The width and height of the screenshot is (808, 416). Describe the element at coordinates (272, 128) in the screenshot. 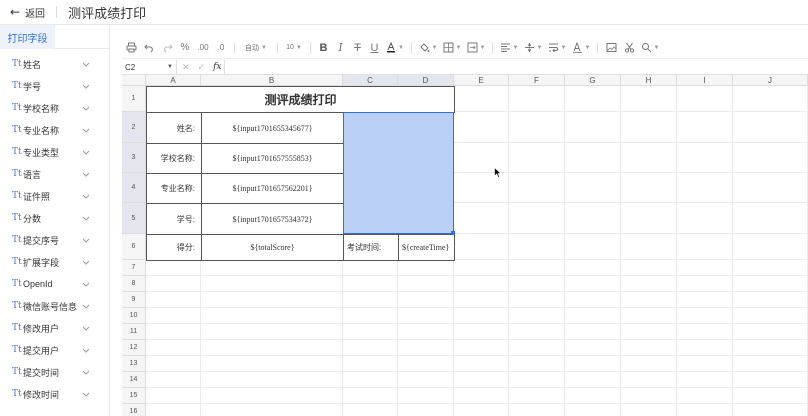

I see `value-name-cell: ${input1701655345677}` at that location.